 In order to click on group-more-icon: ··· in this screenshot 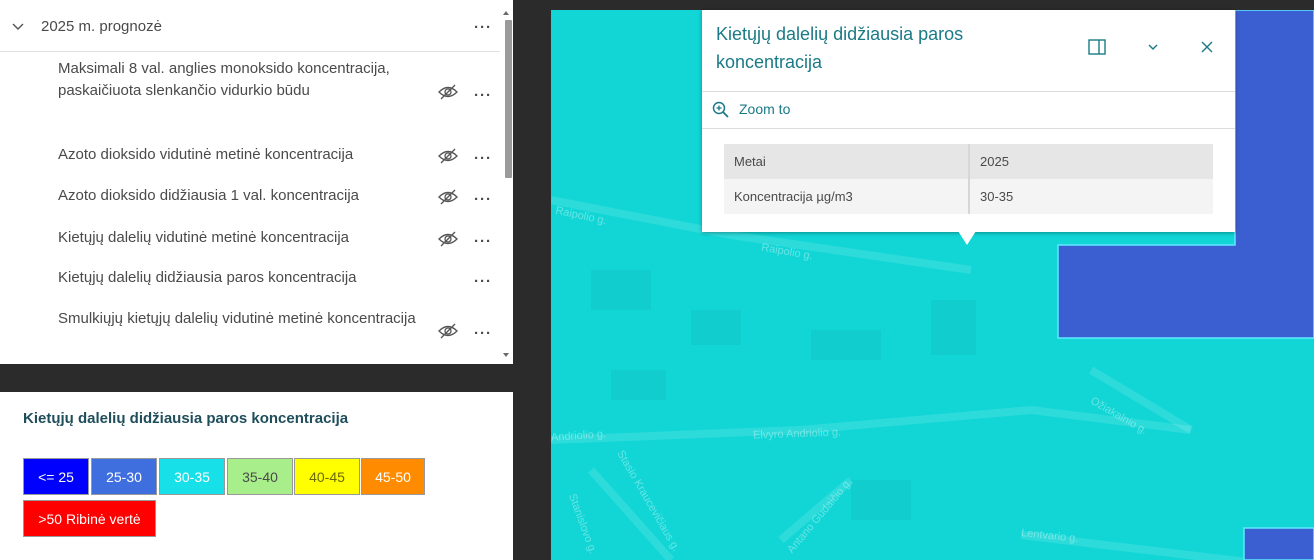, I will do `click(483, 27)`.